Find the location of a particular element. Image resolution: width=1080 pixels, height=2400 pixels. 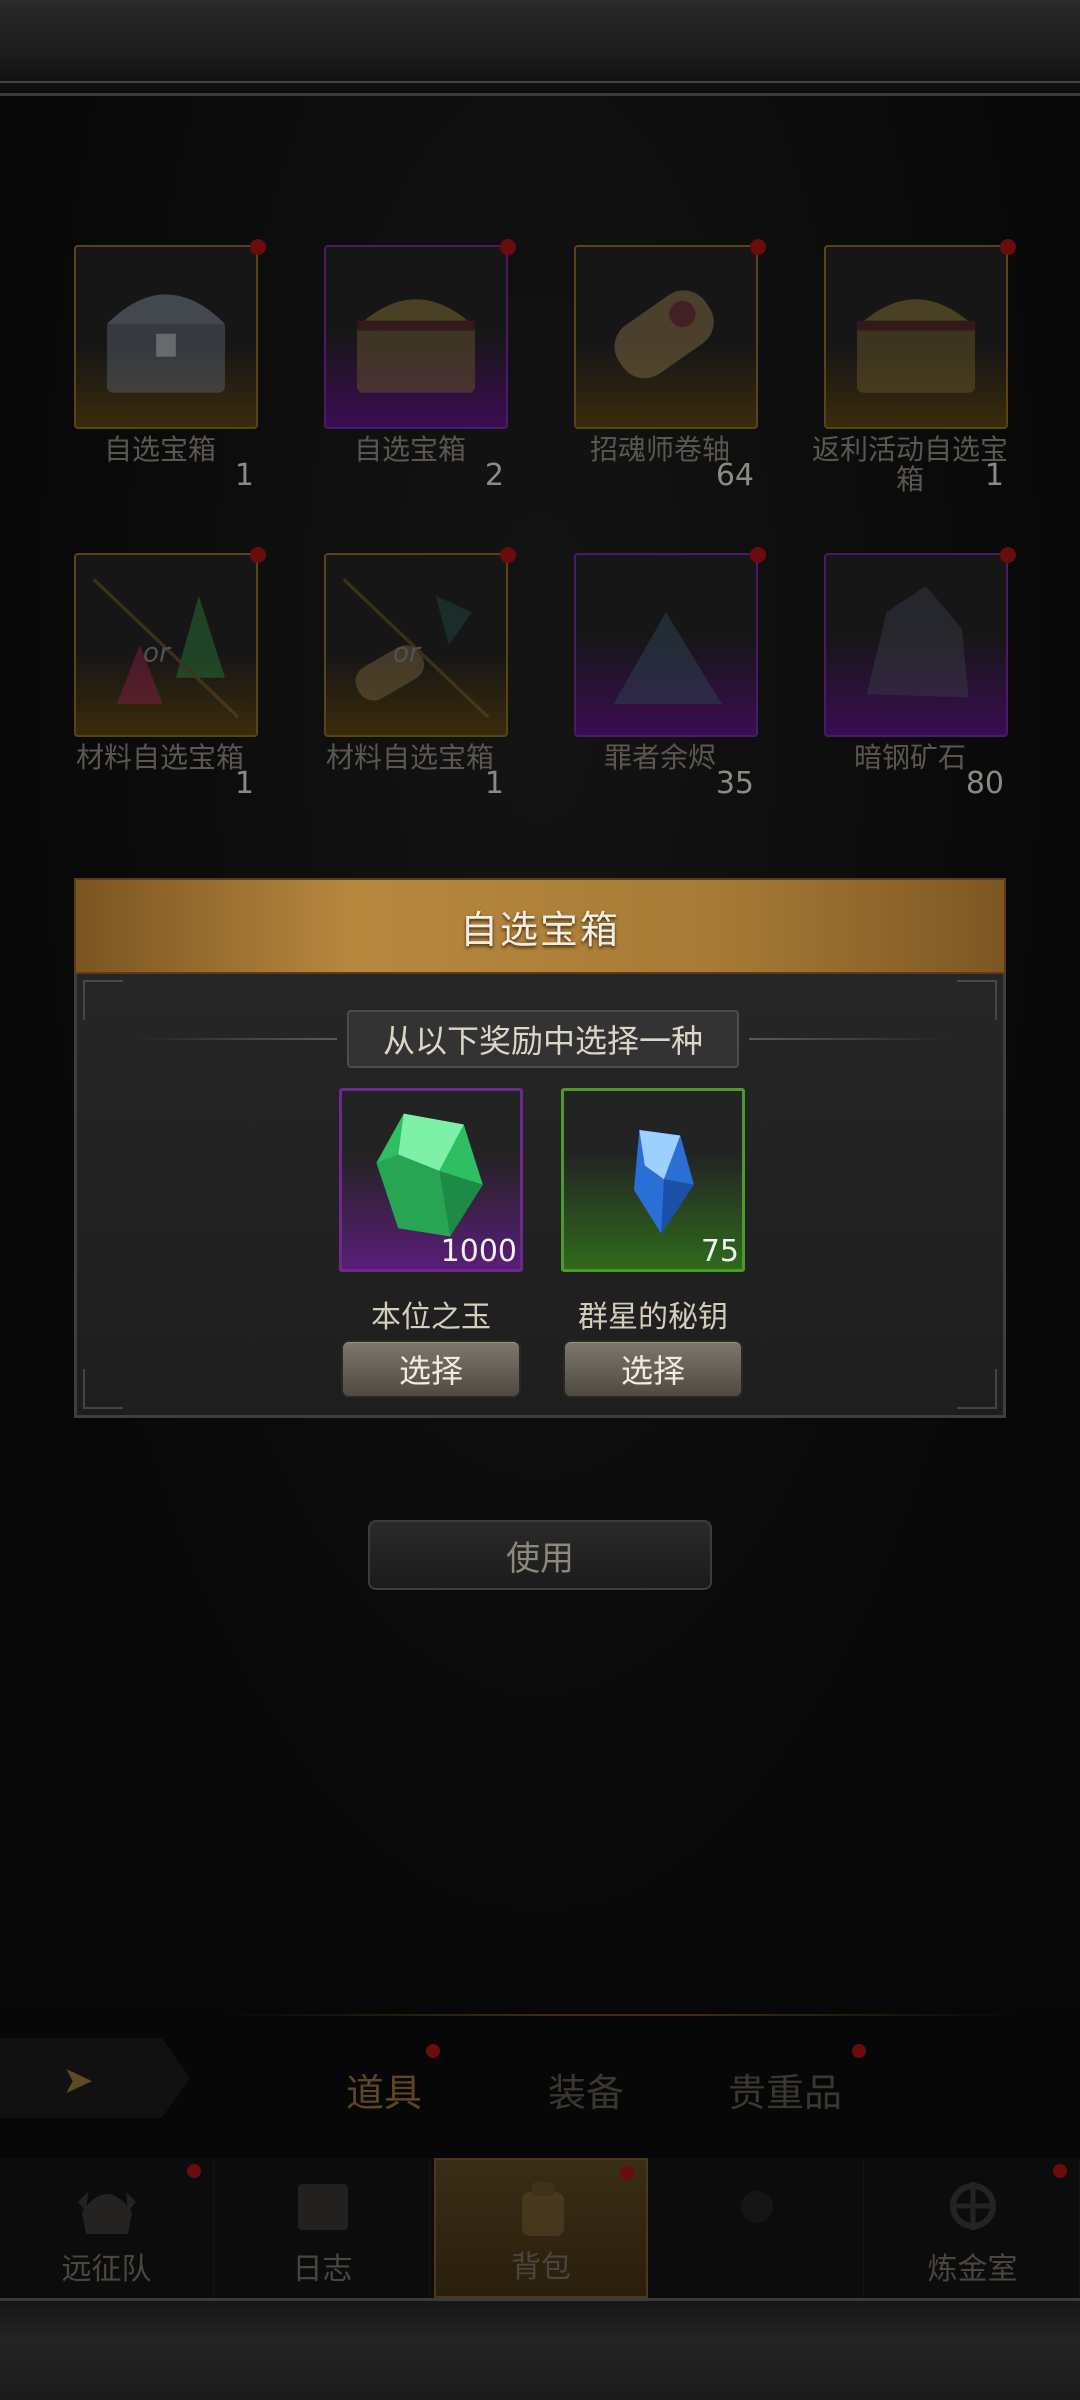

dialog-title: 自选宝箱 is located at coordinates (539, 929).